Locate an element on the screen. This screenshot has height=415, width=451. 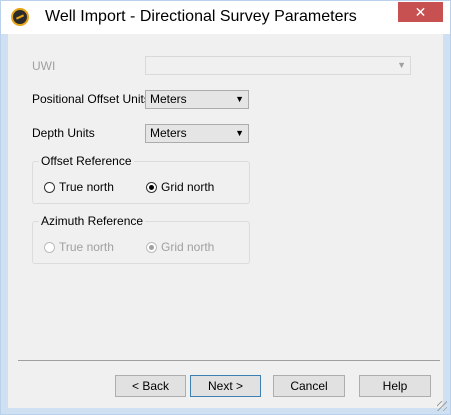
footer-divider is located at coordinates (229, 360).